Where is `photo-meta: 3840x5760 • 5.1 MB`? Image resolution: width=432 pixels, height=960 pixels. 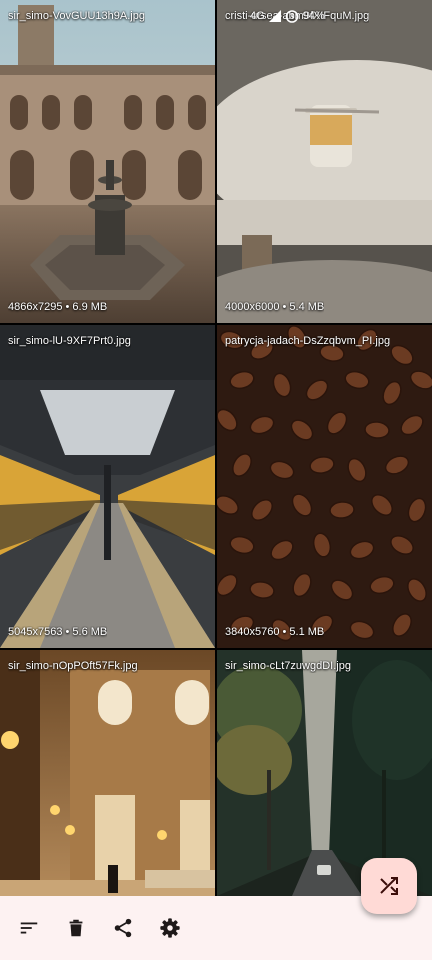 photo-meta: 3840x5760 • 5.1 MB is located at coordinates (275, 632).